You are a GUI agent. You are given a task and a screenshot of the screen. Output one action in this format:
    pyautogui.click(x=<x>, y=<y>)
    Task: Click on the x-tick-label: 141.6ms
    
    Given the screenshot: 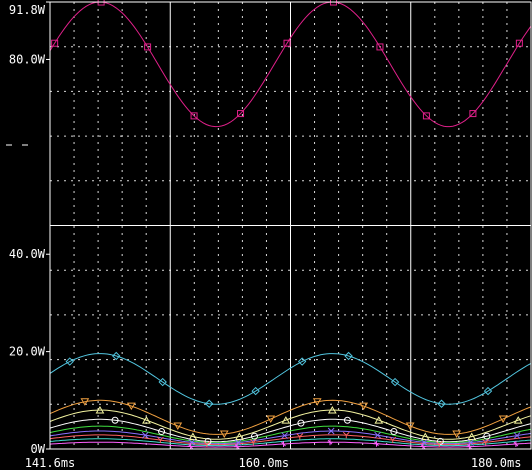 What is the action you would take?
    pyautogui.click(x=50, y=463)
    